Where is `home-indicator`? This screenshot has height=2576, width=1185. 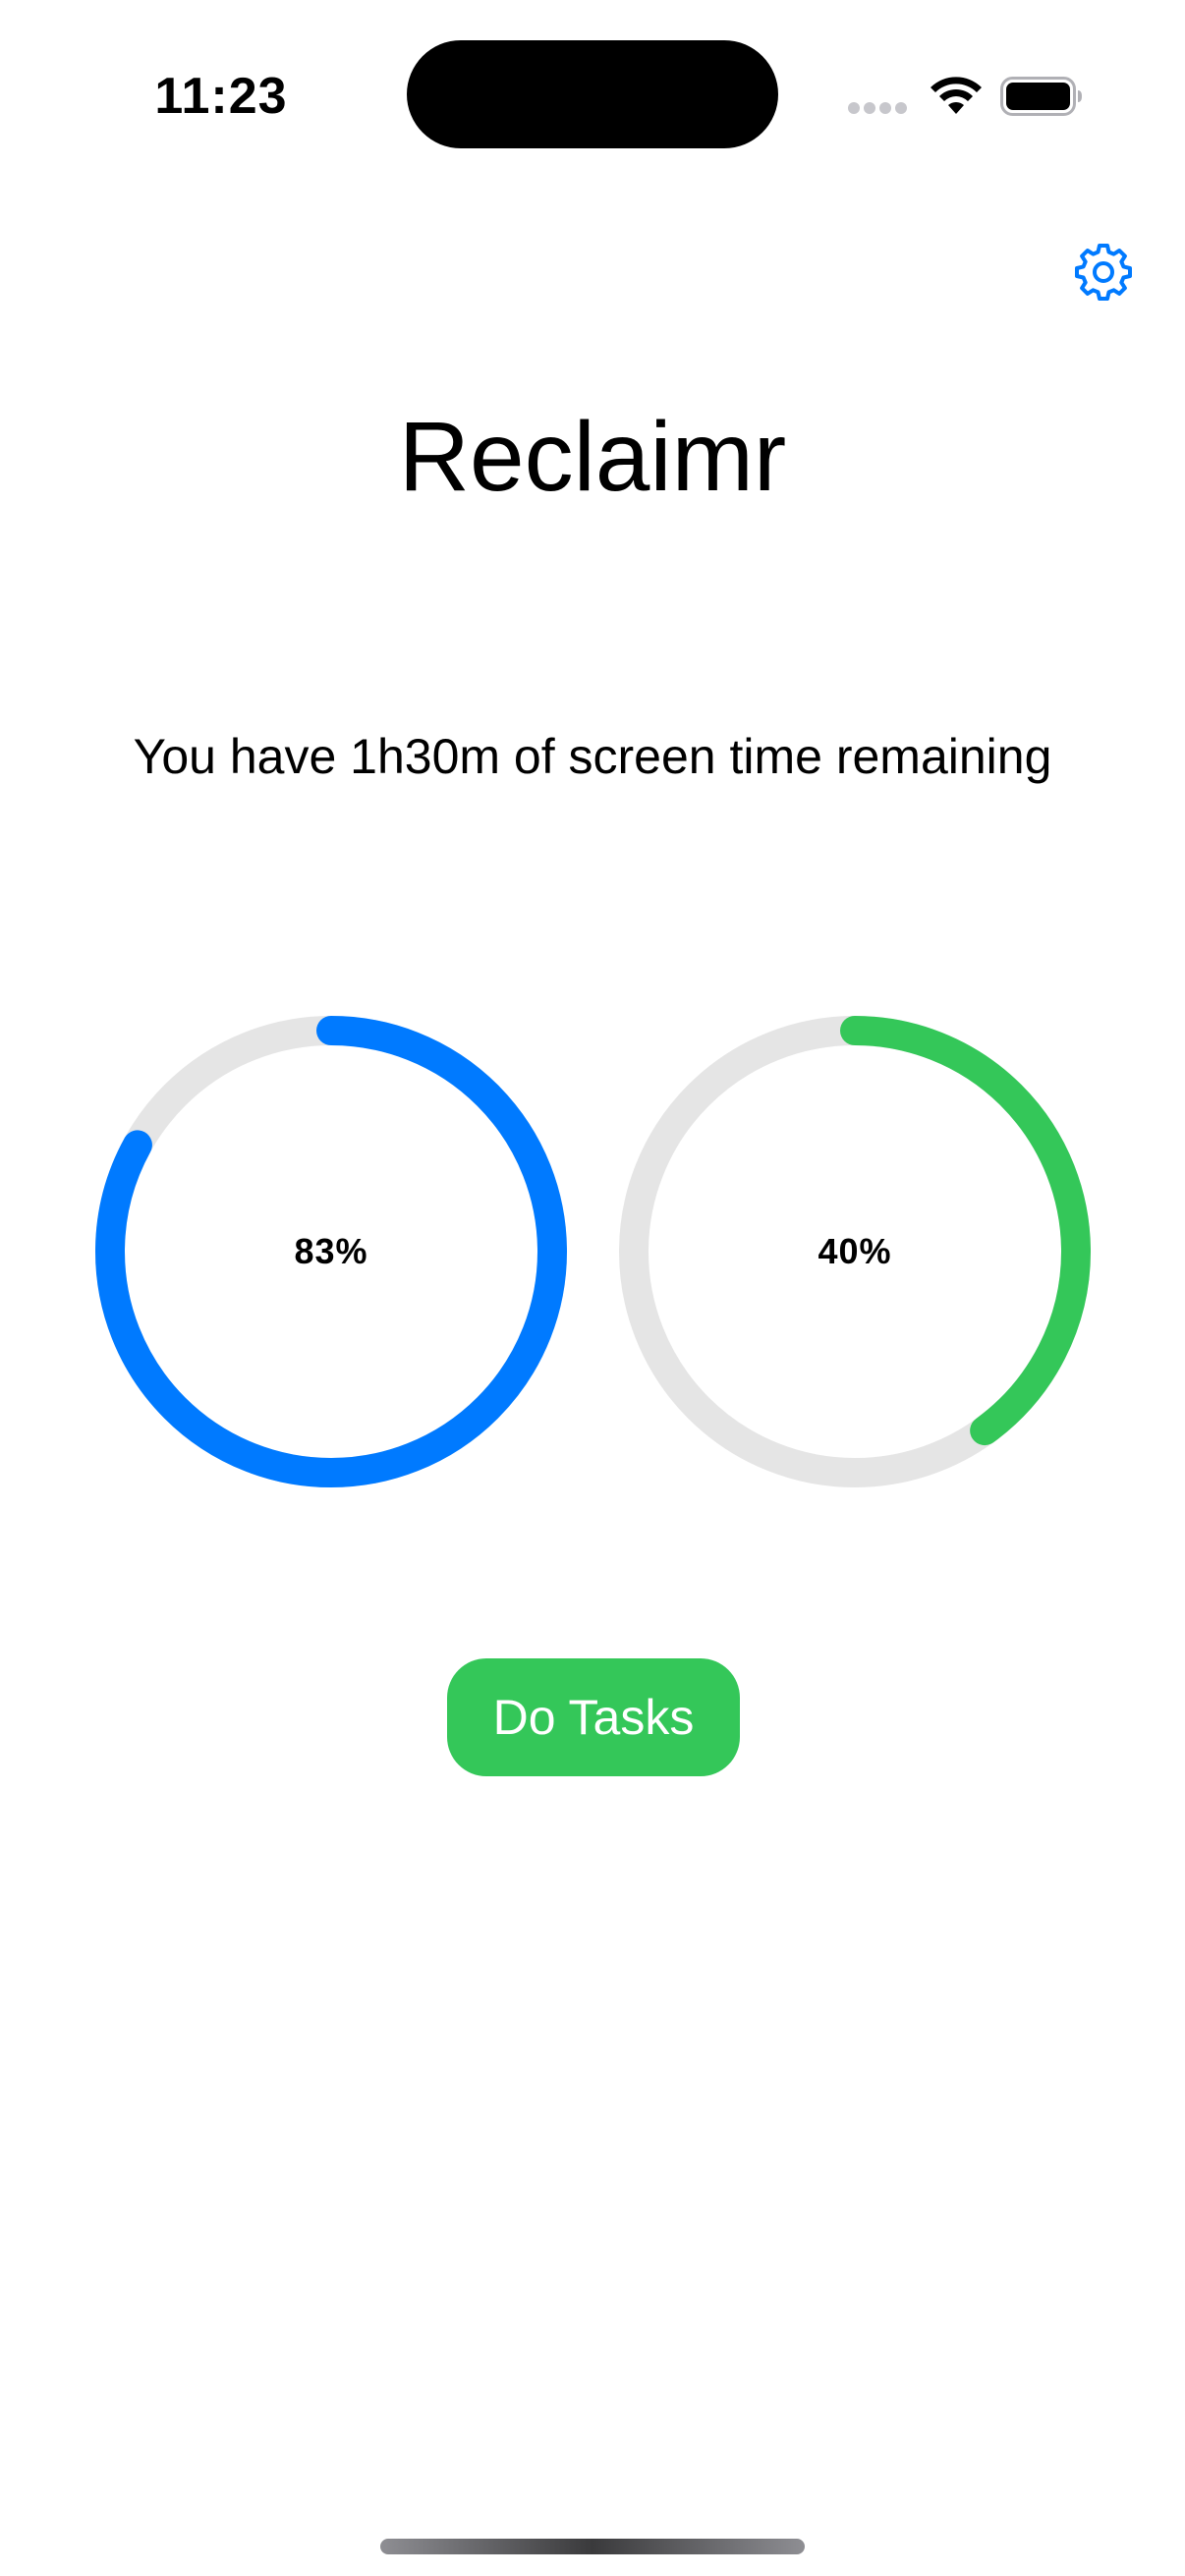 home-indicator is located at coordinates (592, 2546).